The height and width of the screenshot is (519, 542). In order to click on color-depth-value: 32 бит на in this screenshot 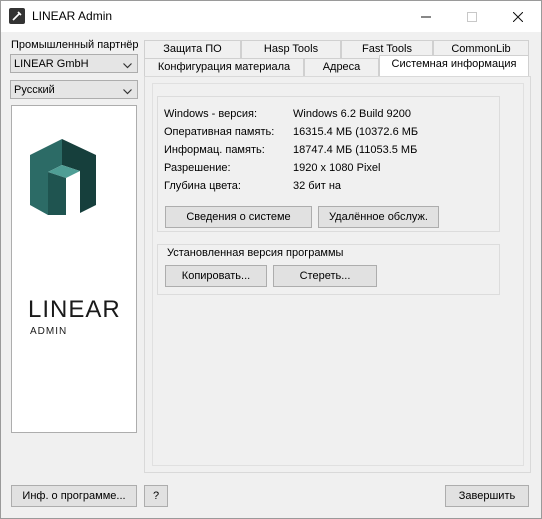, I will do `click(317, 186)`.